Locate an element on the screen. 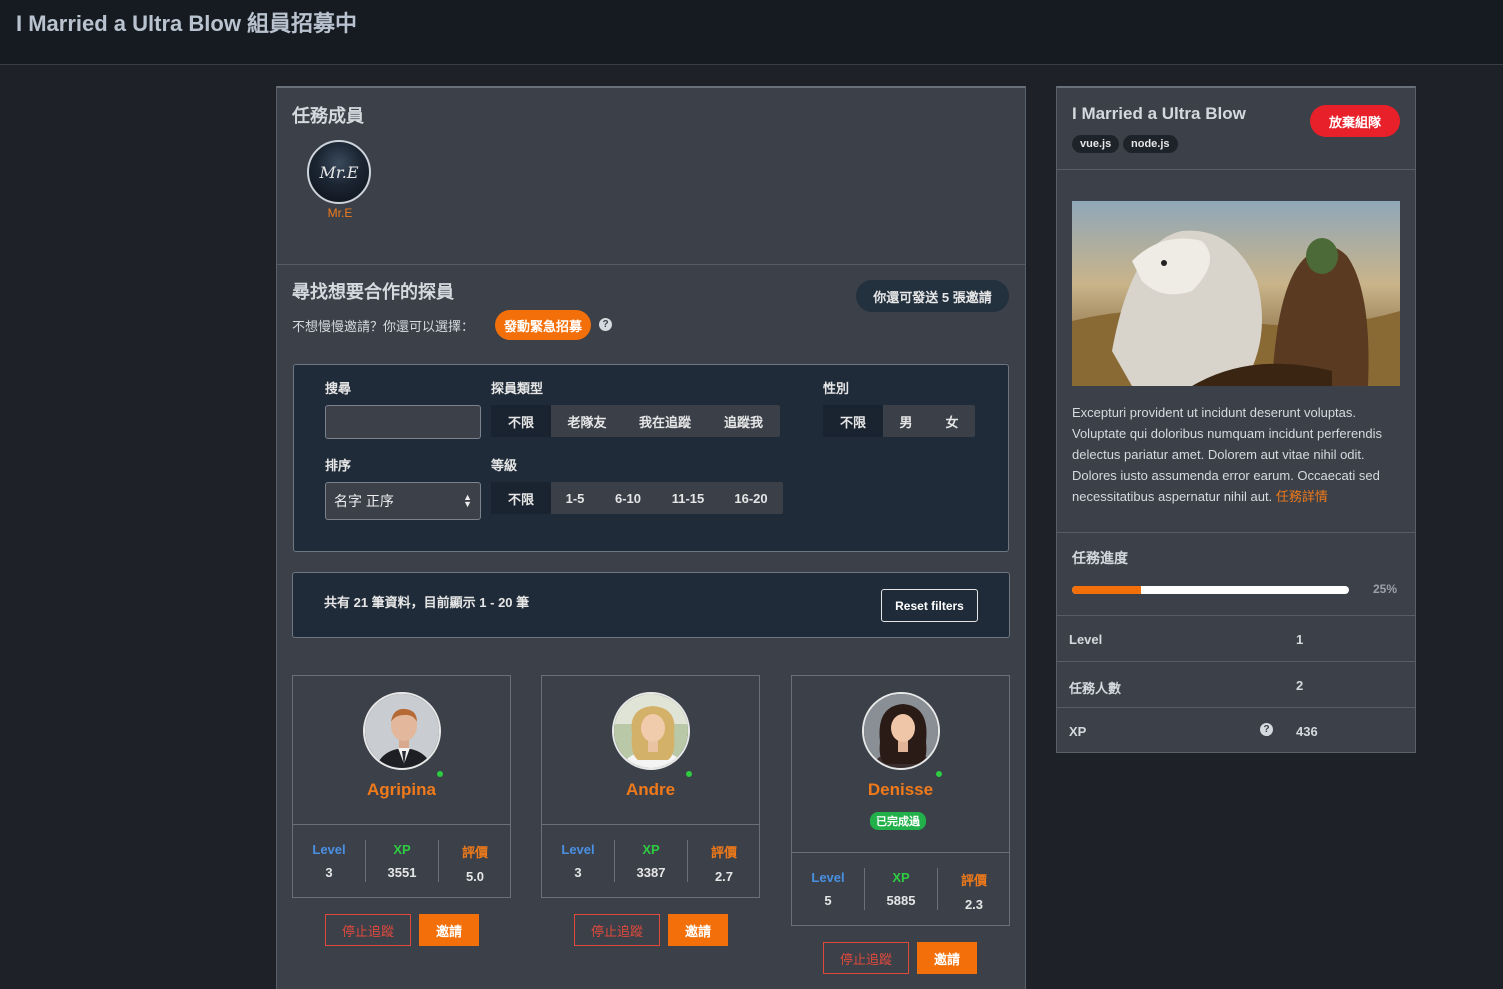  stat-rating-value: 5.0 is located at coordinates (475, 876).